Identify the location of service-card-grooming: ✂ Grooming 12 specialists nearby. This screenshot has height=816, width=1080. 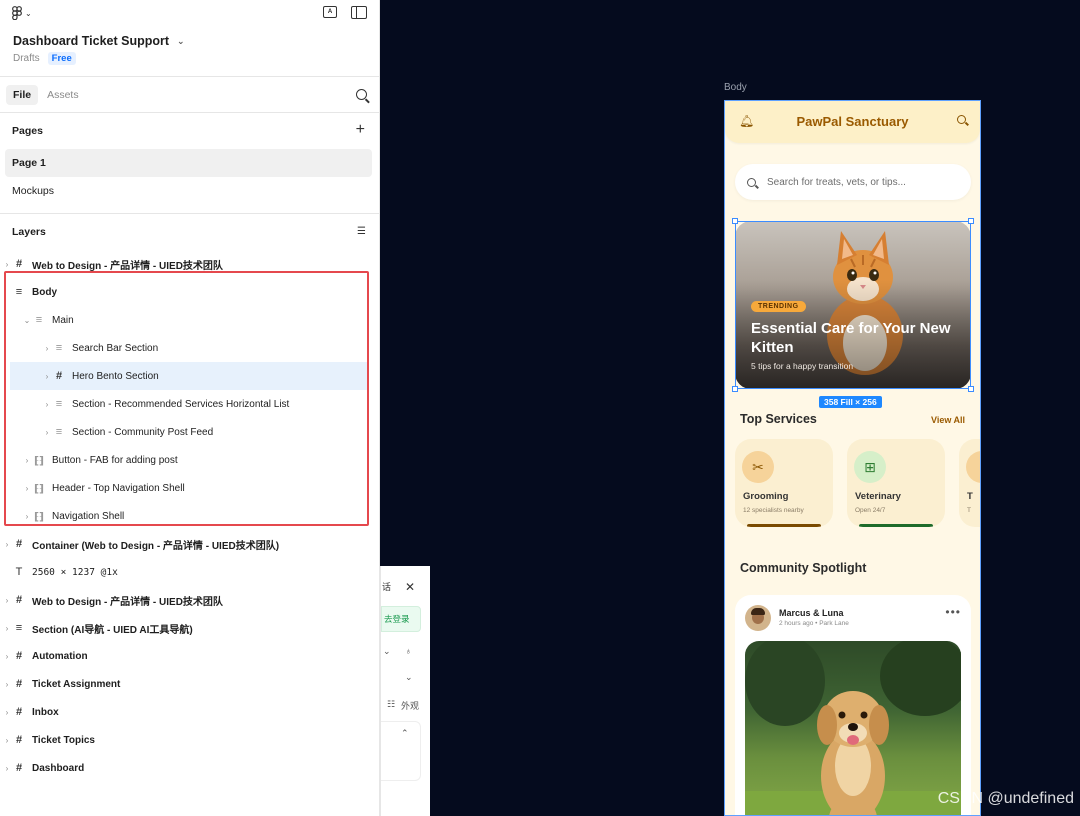
(784, 483).